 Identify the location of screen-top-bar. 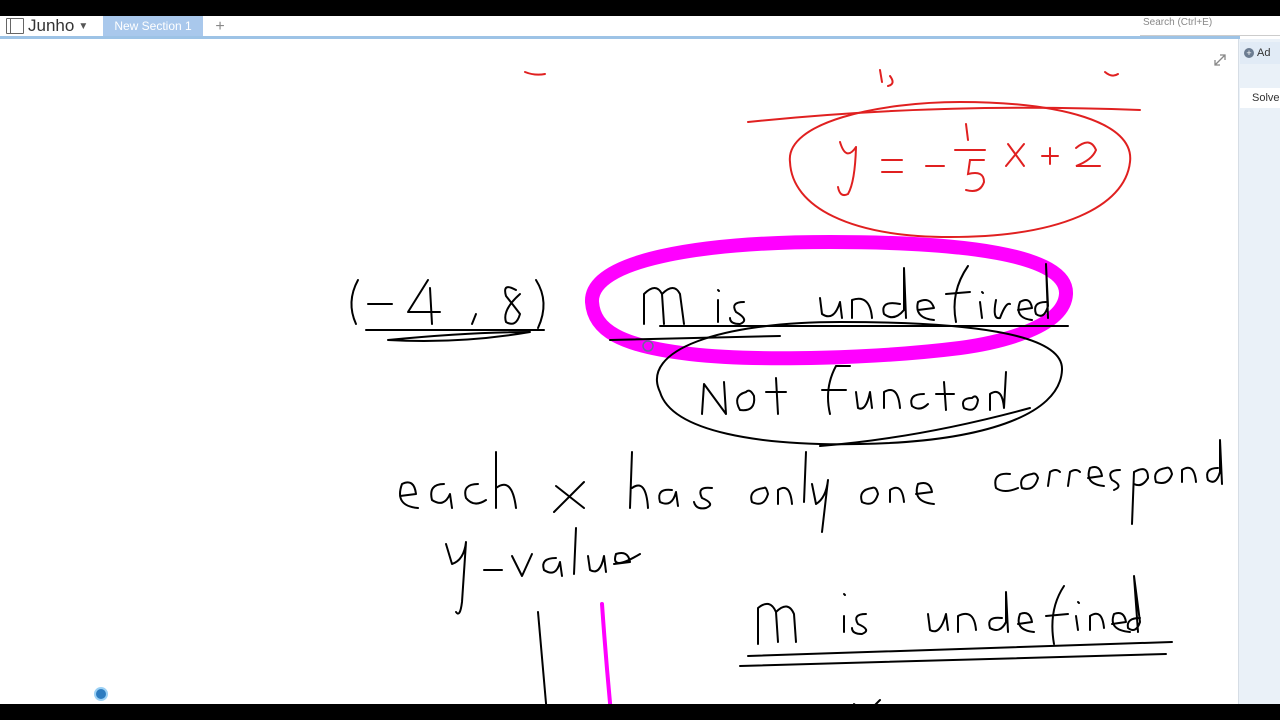
(640, 8).